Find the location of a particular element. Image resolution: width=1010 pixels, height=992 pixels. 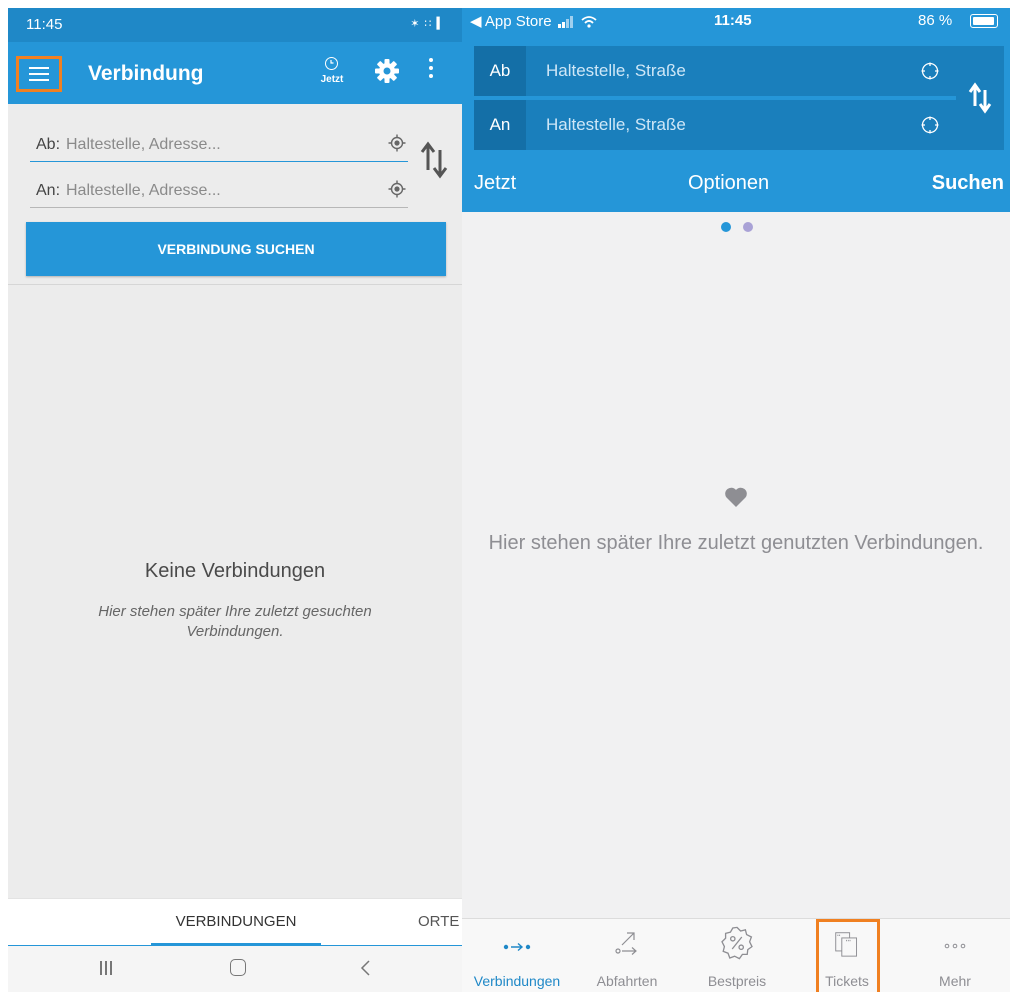

search-connection-button: VERBINDUNG SUCHEN is located at coordinates (236, 249).